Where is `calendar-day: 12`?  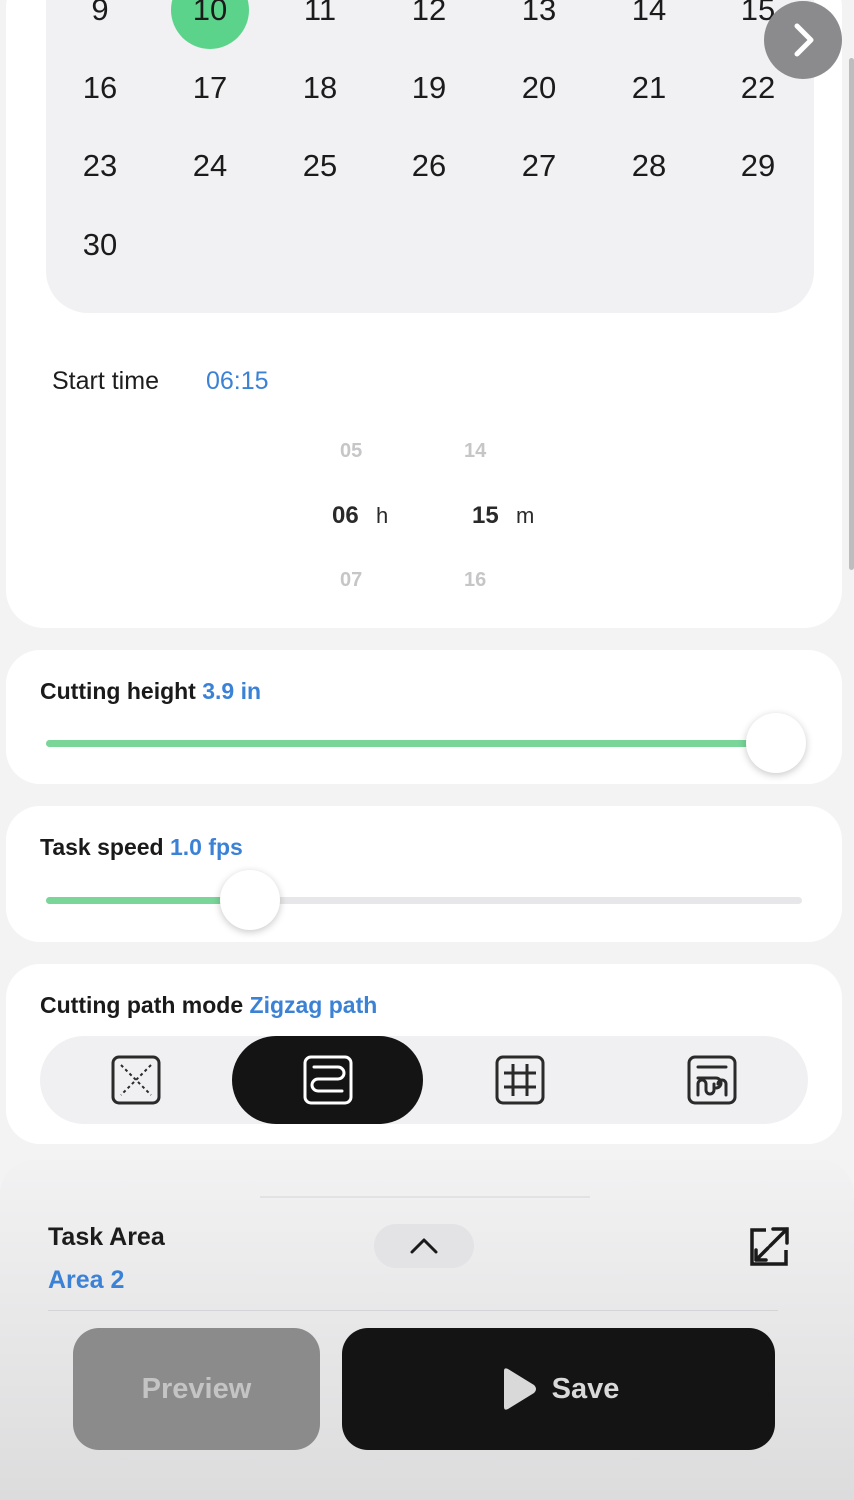
calendar-day: 12 is located at coordinates (429, 24).